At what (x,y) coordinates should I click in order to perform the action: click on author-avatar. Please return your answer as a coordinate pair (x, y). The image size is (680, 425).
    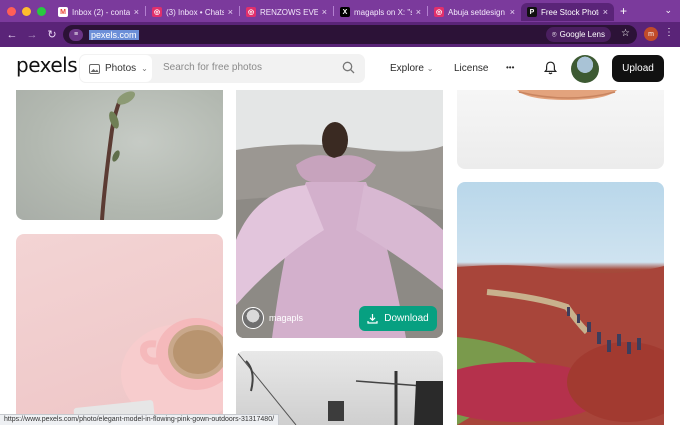
    Looking at the image, I should click on (253, 318).